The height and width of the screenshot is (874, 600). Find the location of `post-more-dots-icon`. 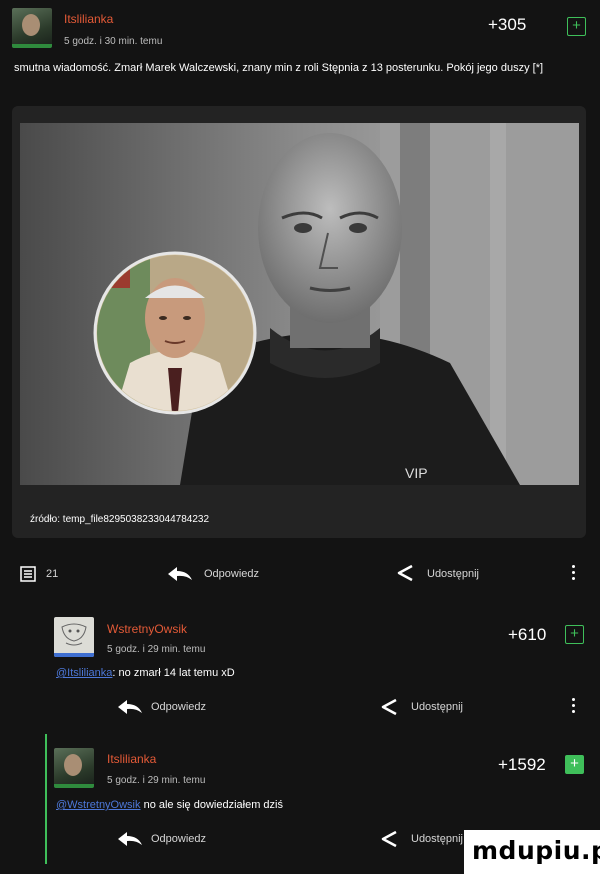

post-more-dots-icon is located at coordinates (574, 574).